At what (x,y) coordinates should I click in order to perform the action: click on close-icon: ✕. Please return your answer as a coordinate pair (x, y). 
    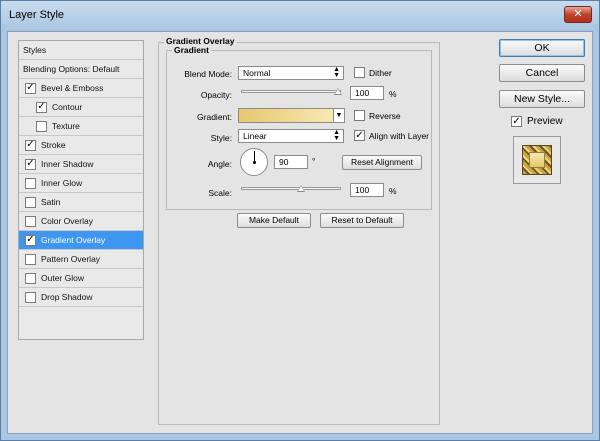
    Looking at the image, I should click on (578, 14).